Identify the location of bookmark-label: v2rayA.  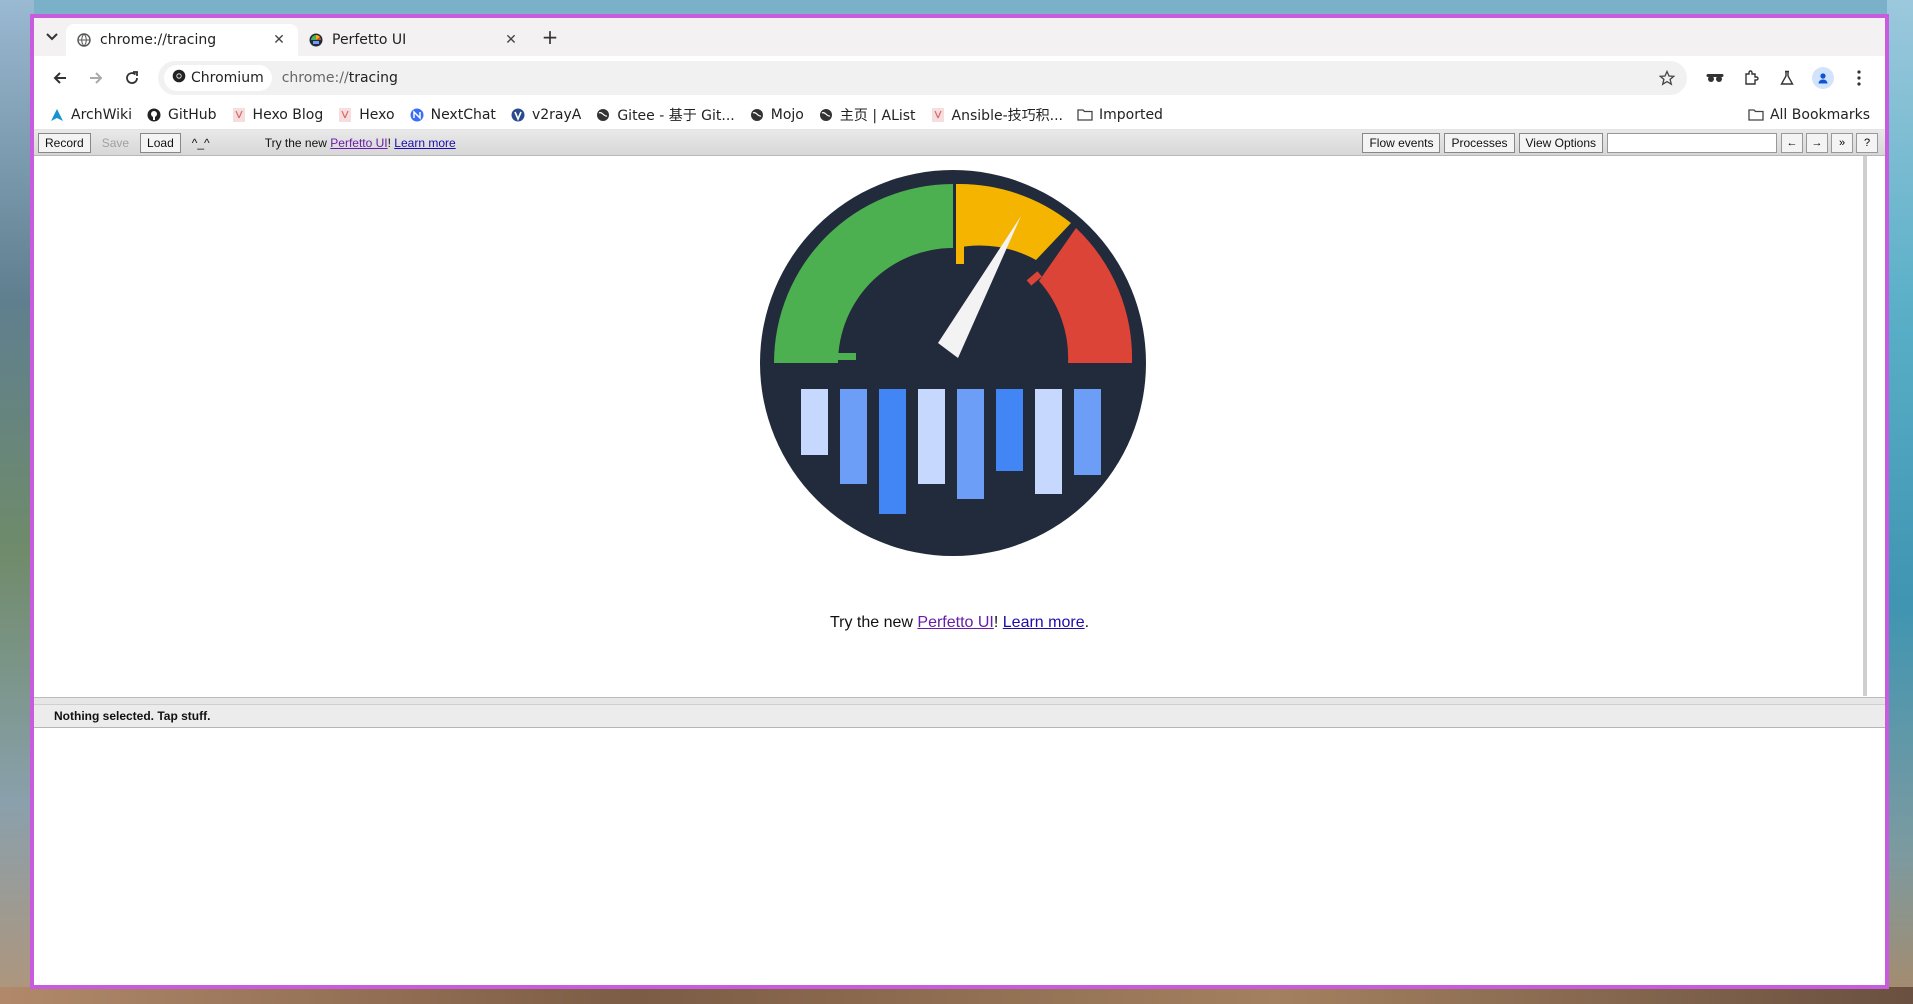
(556, 114).